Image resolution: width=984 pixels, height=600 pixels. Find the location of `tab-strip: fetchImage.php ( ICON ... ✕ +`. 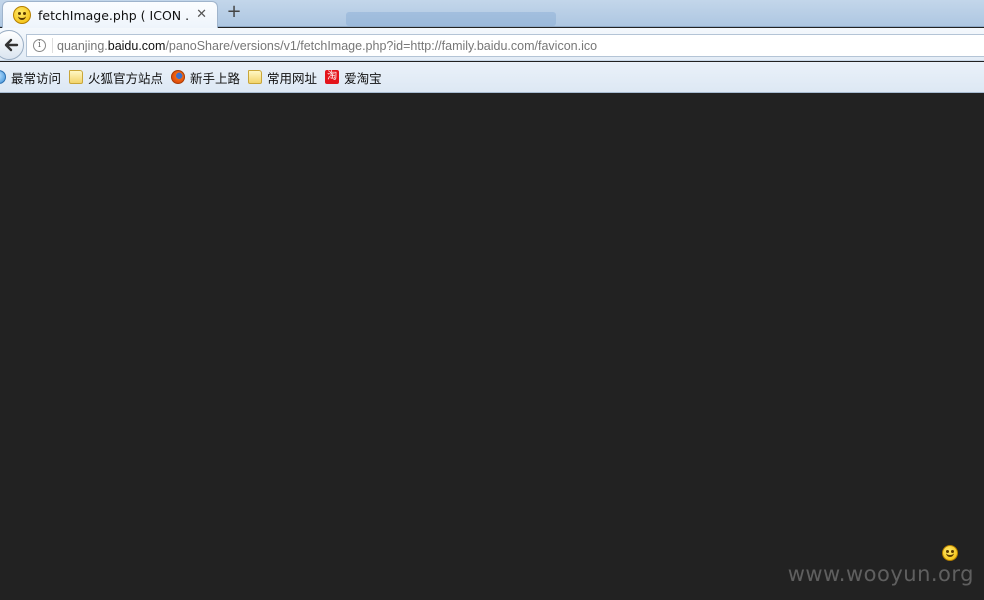

tab-strip: fetchImage.php ( ICON ... ✕ + is located at coordinates (492, 14).